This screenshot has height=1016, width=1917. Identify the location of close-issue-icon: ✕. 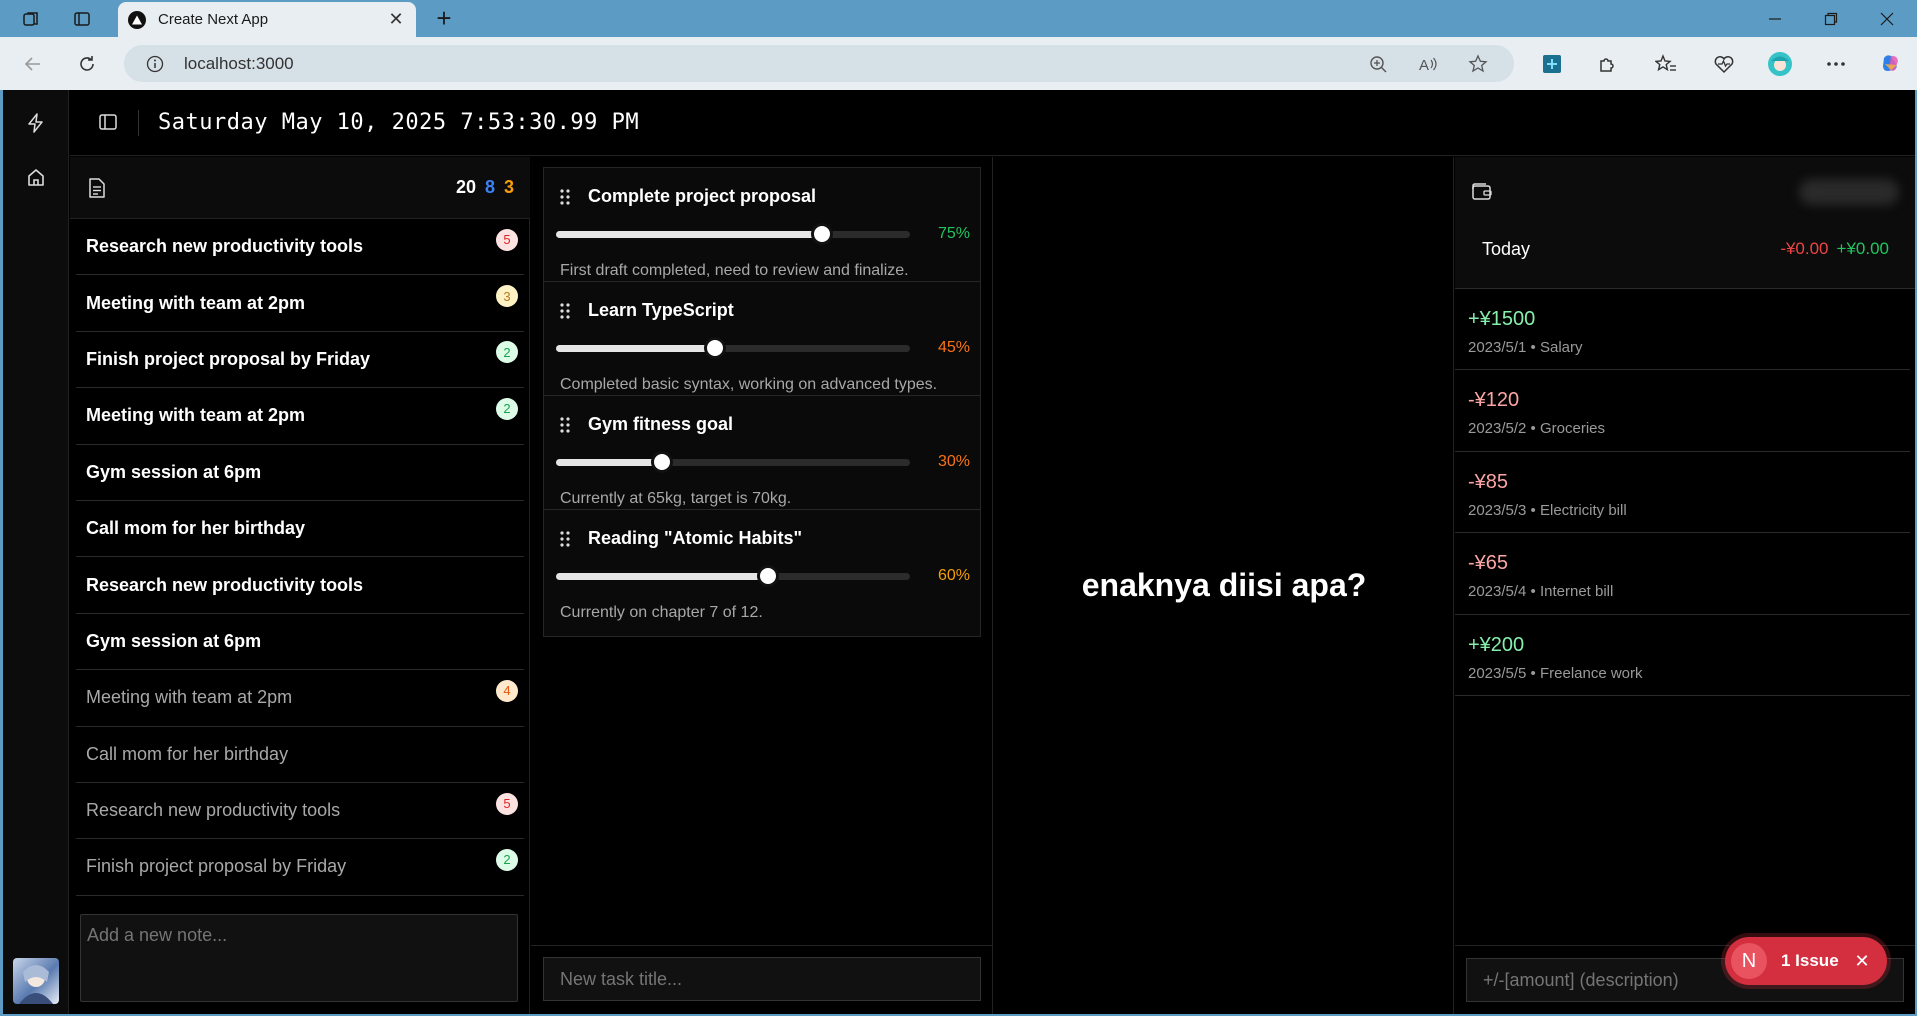
(1862, 961).